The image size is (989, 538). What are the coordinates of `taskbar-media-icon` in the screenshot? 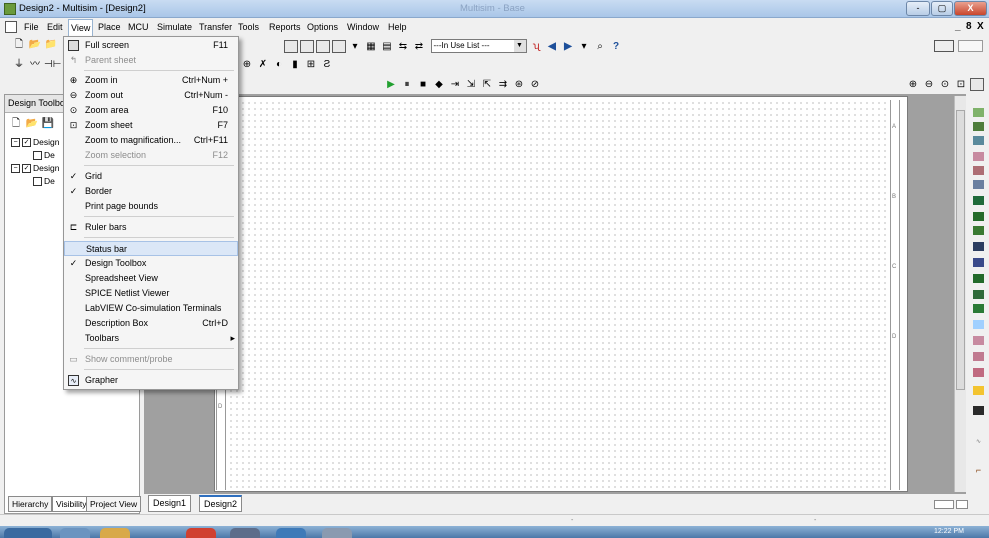 It's located at (201, 533).